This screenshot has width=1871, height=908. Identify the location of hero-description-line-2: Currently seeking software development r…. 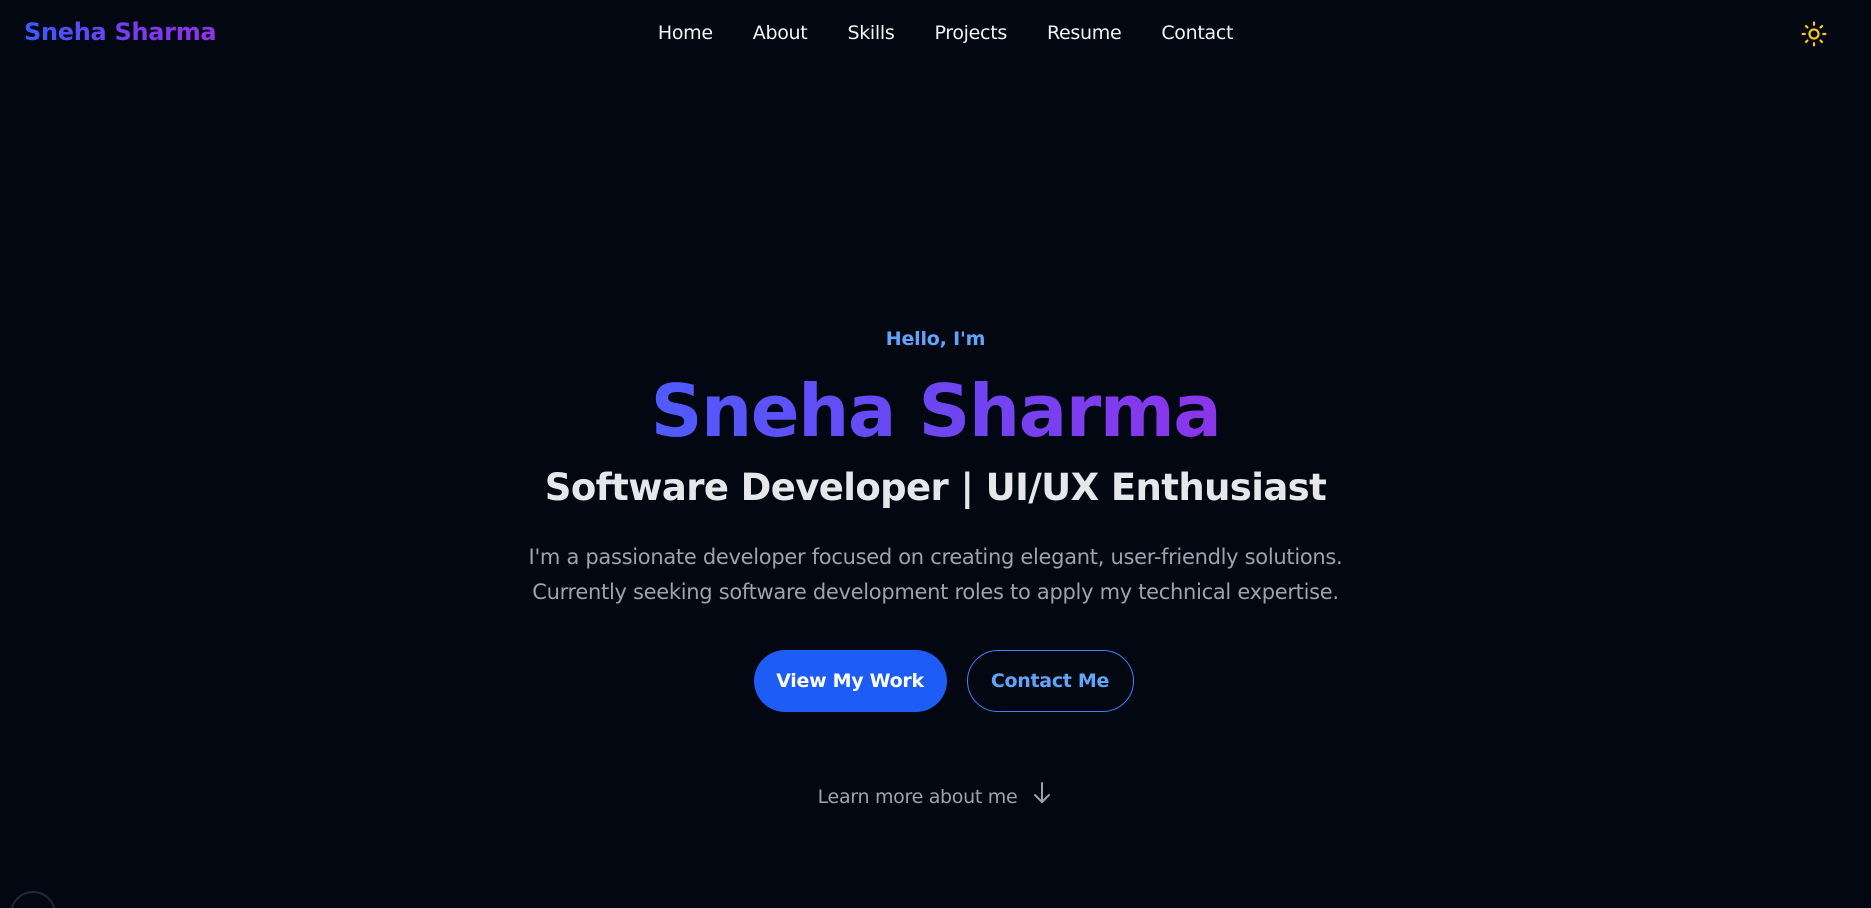
(935, 592).